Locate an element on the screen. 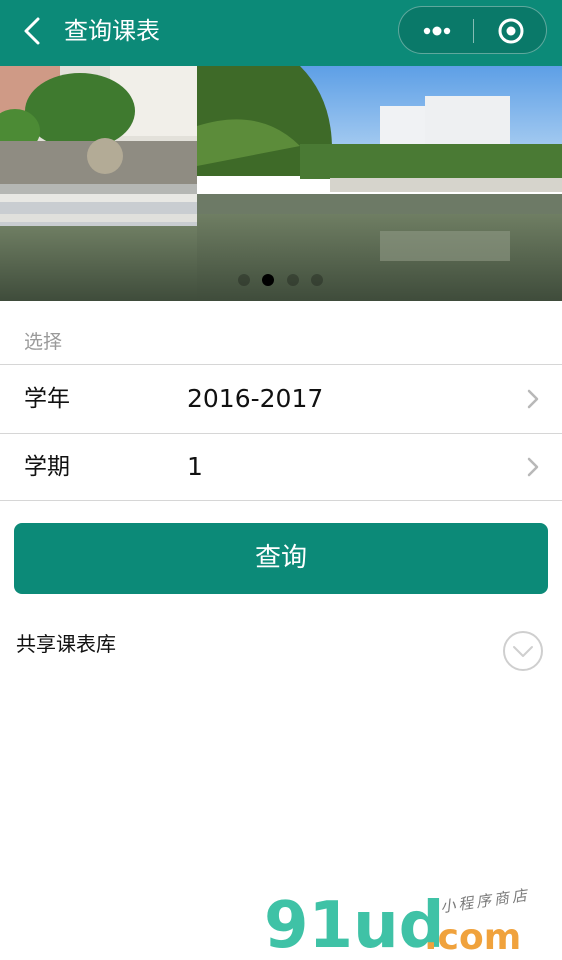 This screenshot has width=562, height=960. selection-list: 学年 2016-2017 学期 1 is located at coordinates (281, 432).